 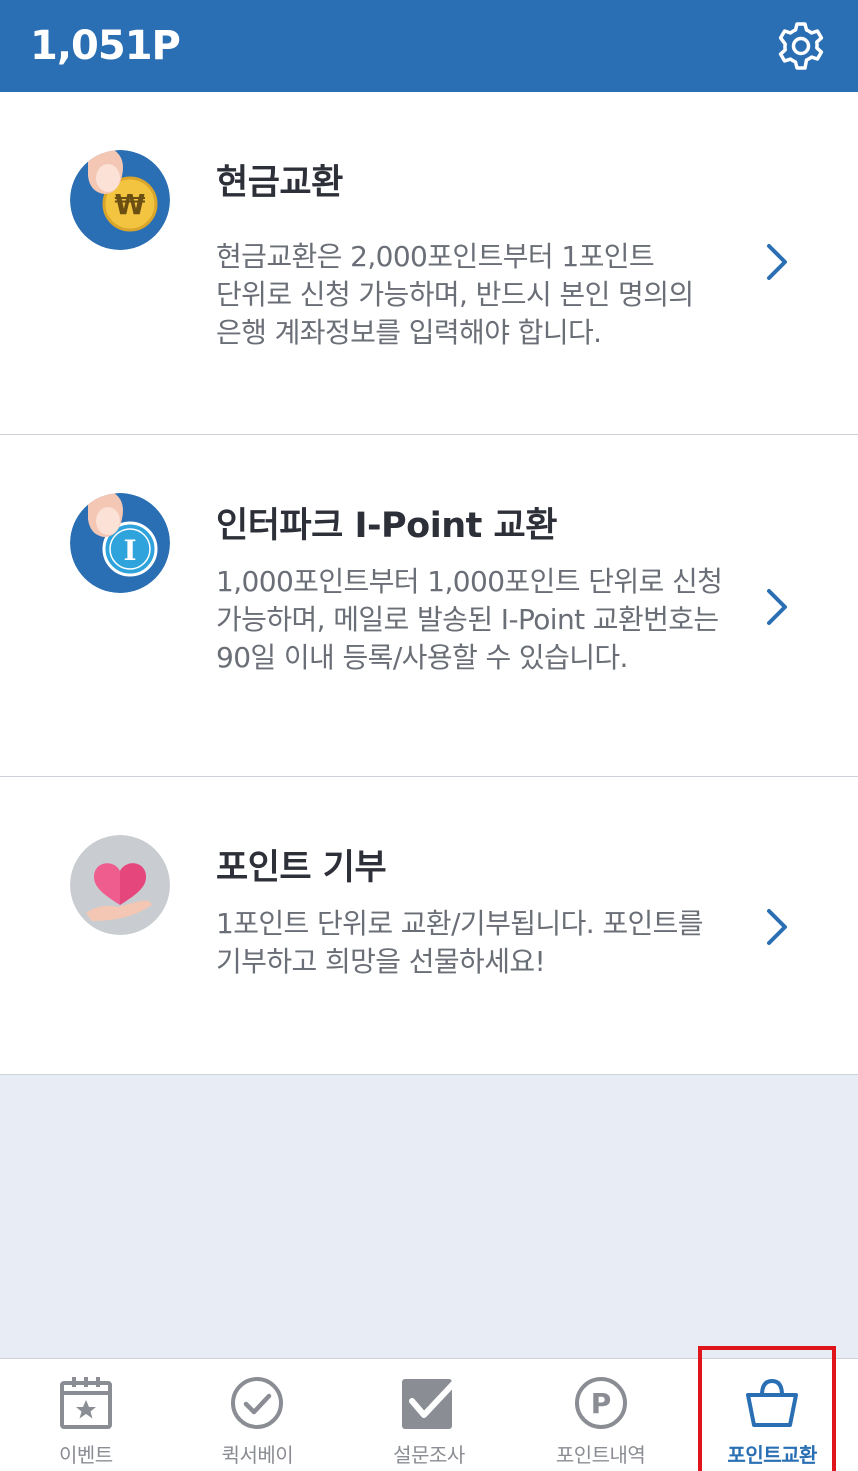 What do you see at coordinates (460, 942) in the screenshot?
I see `card-description: 1포인트 단위로 교환/기부됩니다. 포인트를 기부하고 희망을 선물하세요!` at bounding box center [460, 942].